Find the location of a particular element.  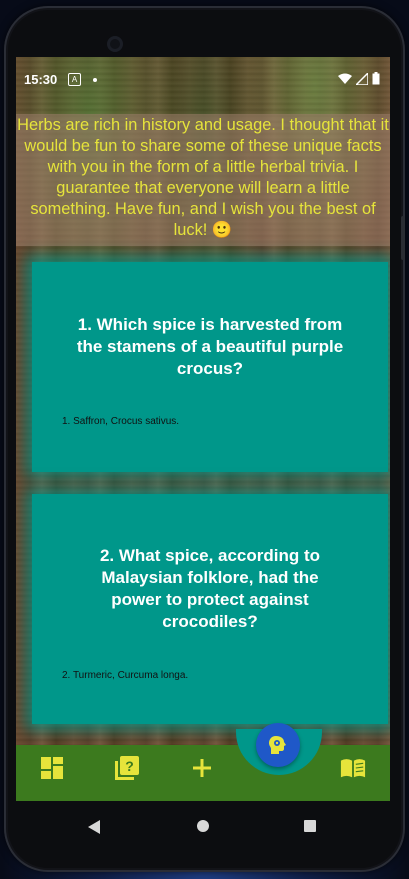

status-time: 15:30 is located at coordinates (41, 79).